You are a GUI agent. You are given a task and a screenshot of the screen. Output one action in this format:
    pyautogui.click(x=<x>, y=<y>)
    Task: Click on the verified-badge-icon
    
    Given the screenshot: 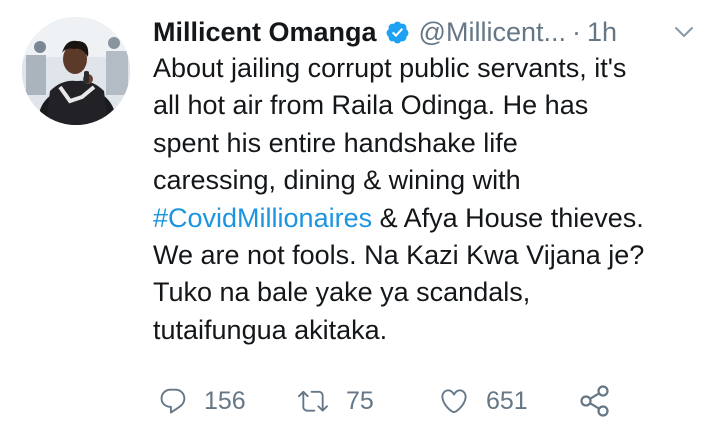 What is the action you would take?
    pyautogui.click(x=397, y=32)
    